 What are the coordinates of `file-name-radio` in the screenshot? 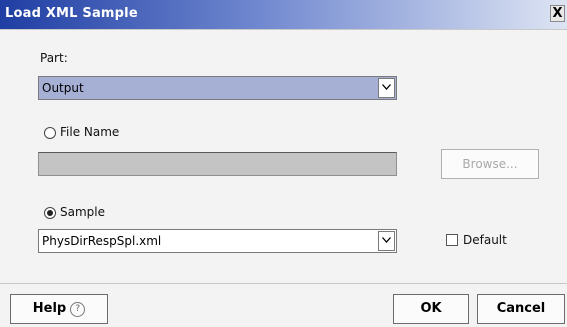 It's located at (50, 133).